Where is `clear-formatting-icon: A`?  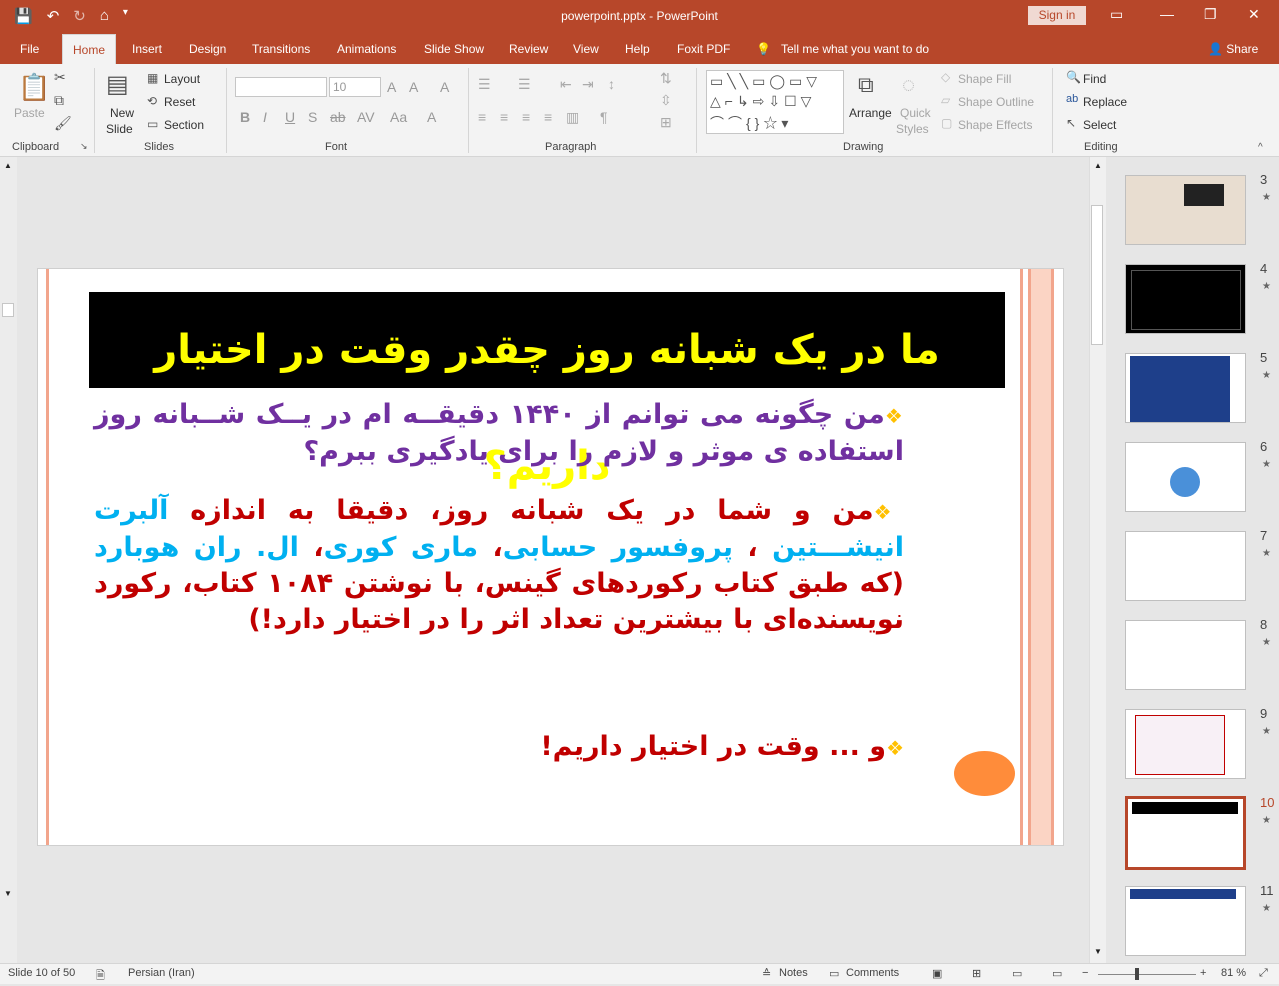
clear-formatting-icon: A is located at coordinates (444, 87).